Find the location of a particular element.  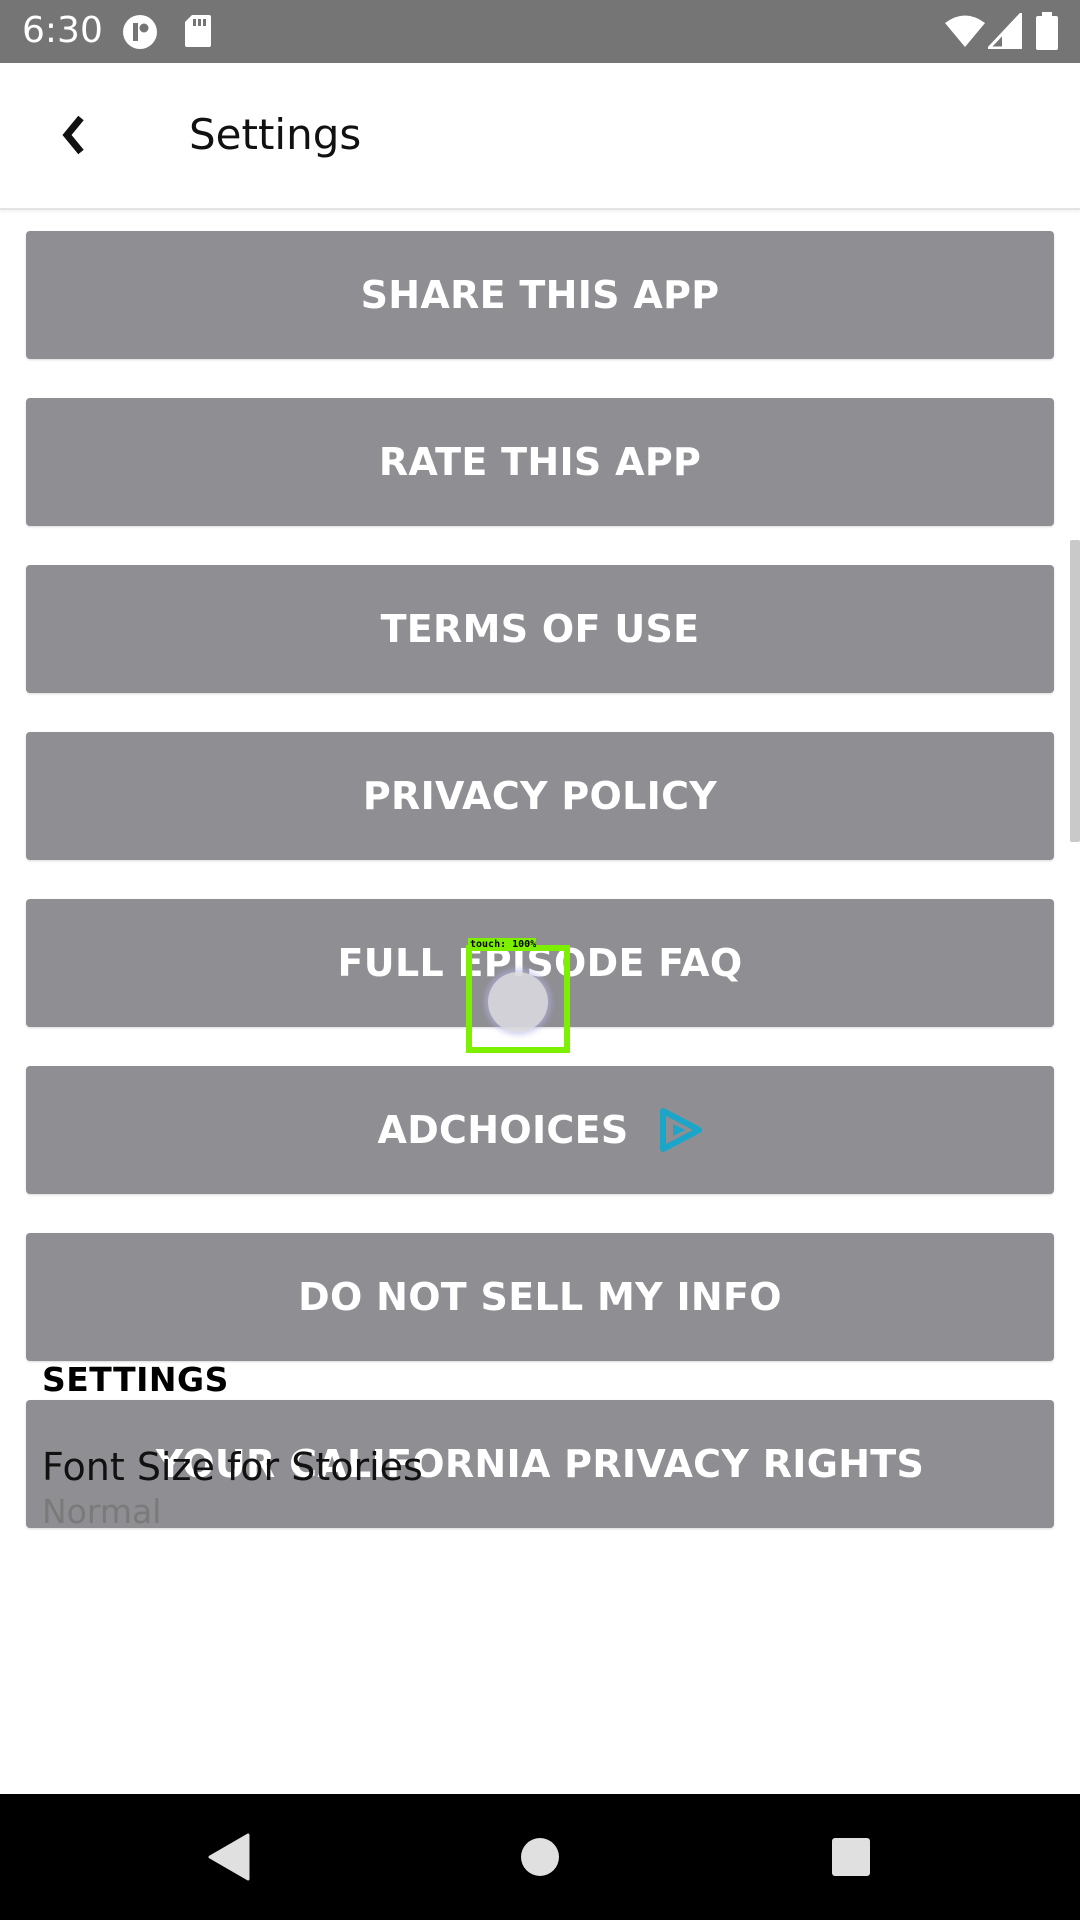

privacy-policy-label: PRIVACY POLICY is located at coordinates (540, 796).